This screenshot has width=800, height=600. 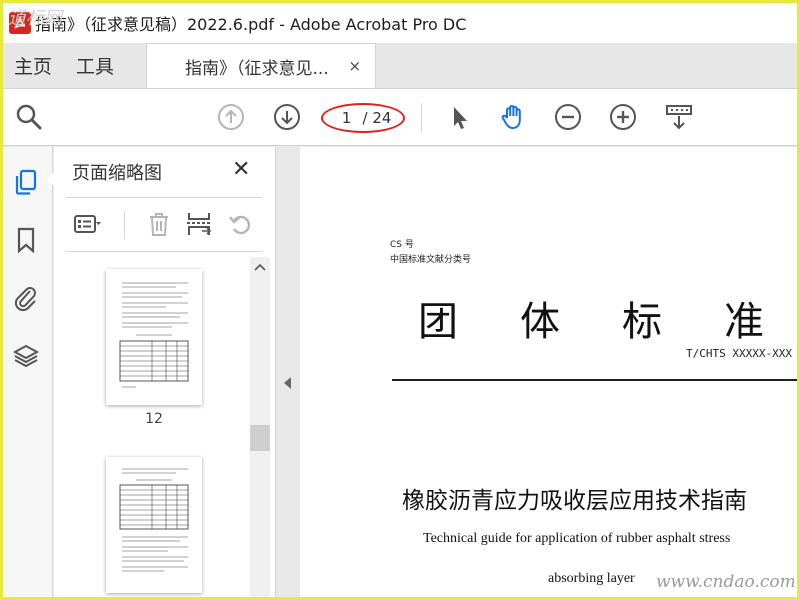 What do you see at coordinates (607, 322) in the screenshot?
I see `main-heading: 团体标准` at bounding box center [607, 322].